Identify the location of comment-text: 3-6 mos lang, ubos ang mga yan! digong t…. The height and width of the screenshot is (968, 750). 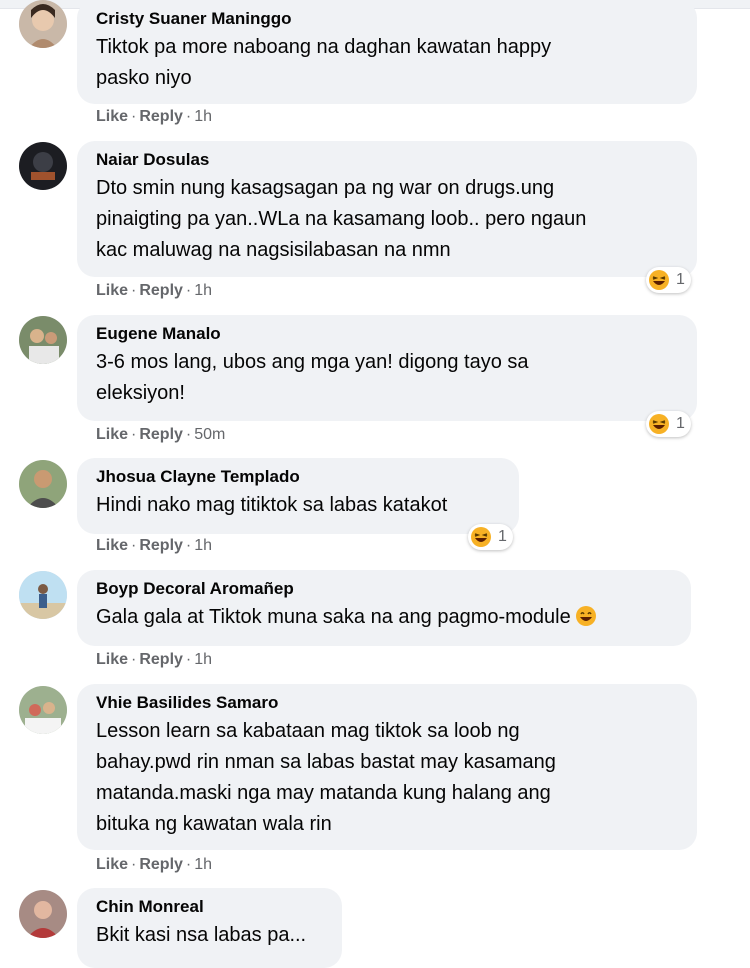
(312, 377).